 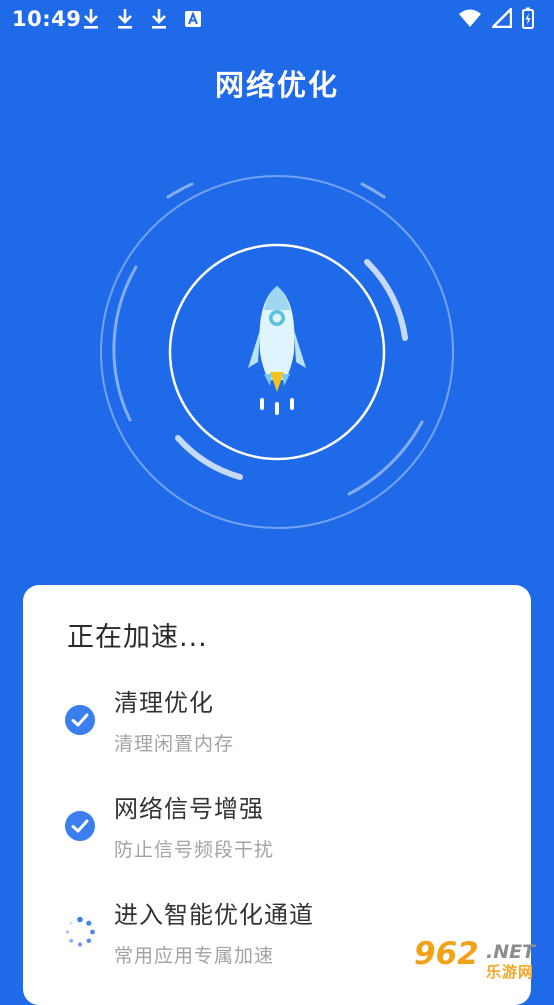 What do you see at coordinates (502, 18) in the screenshot?
I see `signal-icon` at bounding box center [502, 18].